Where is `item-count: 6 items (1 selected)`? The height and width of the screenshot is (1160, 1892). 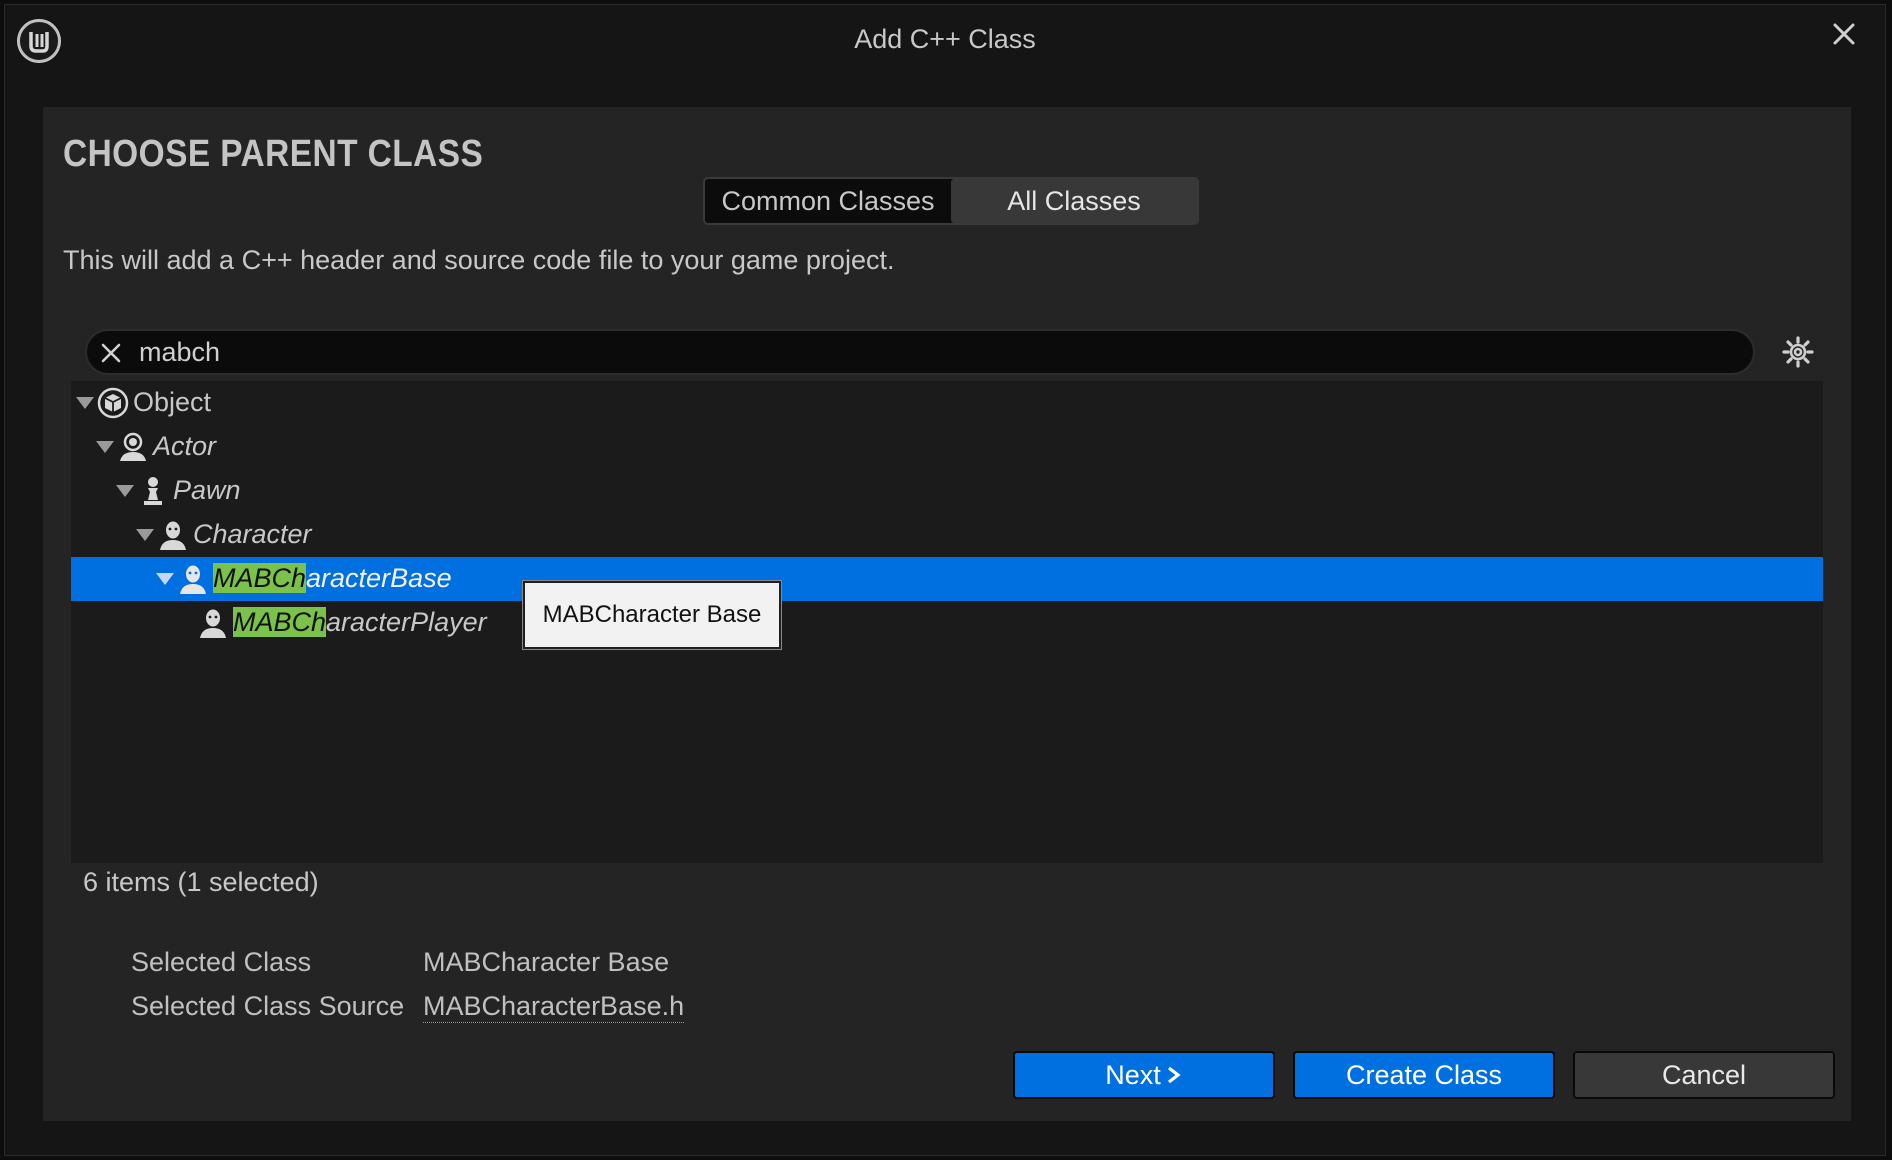
item-count: 6 items (1 selected) is located at coordinates (201, 882).